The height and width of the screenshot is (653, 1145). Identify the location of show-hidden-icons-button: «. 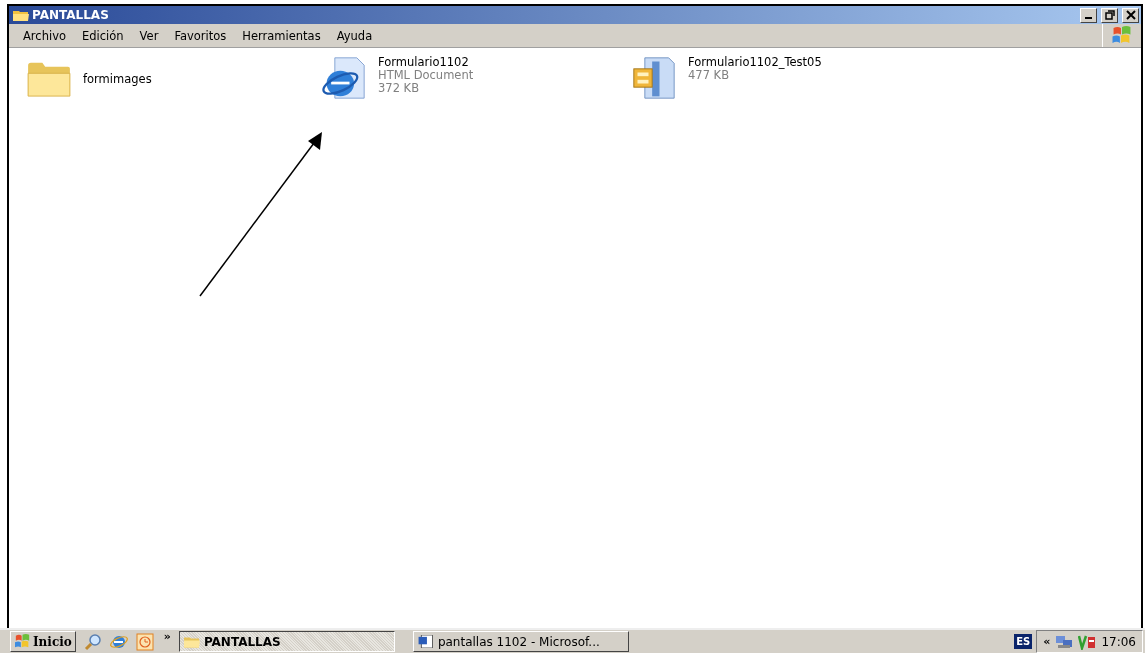
(1047, 641).